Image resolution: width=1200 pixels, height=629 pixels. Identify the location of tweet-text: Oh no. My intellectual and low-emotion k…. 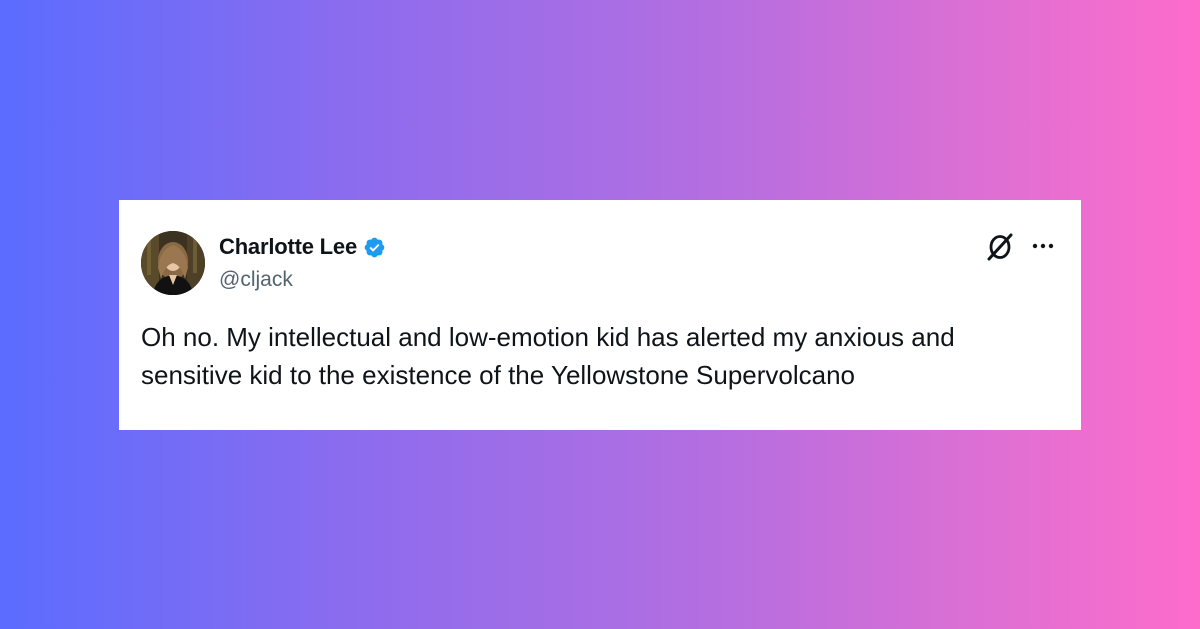
(548, 356).